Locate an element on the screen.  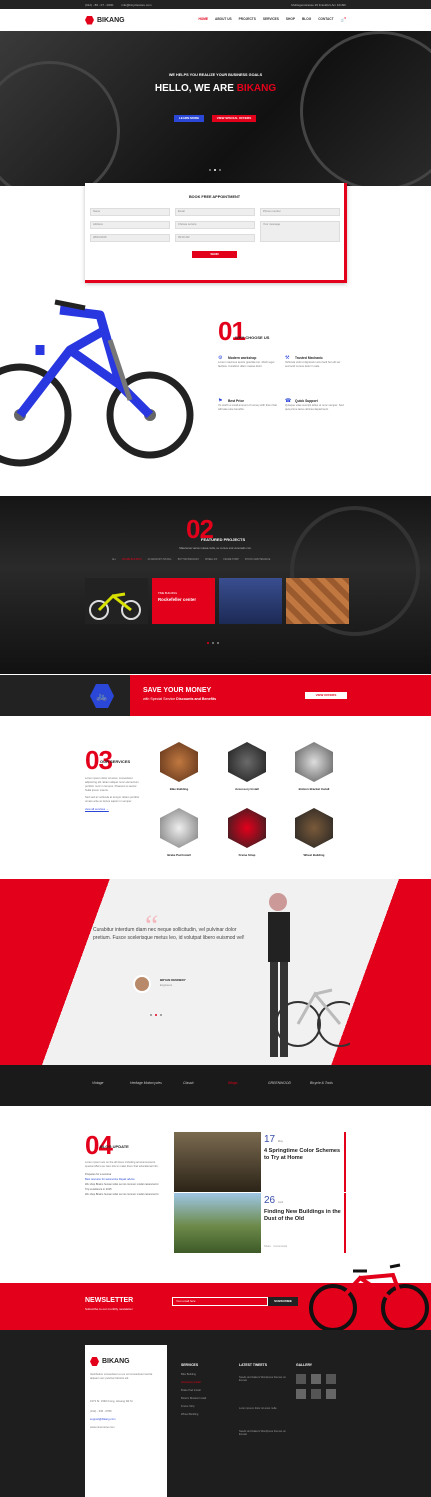
filter-accessory: ACCESSORY INSTALL is located at coordinates (160, 560).